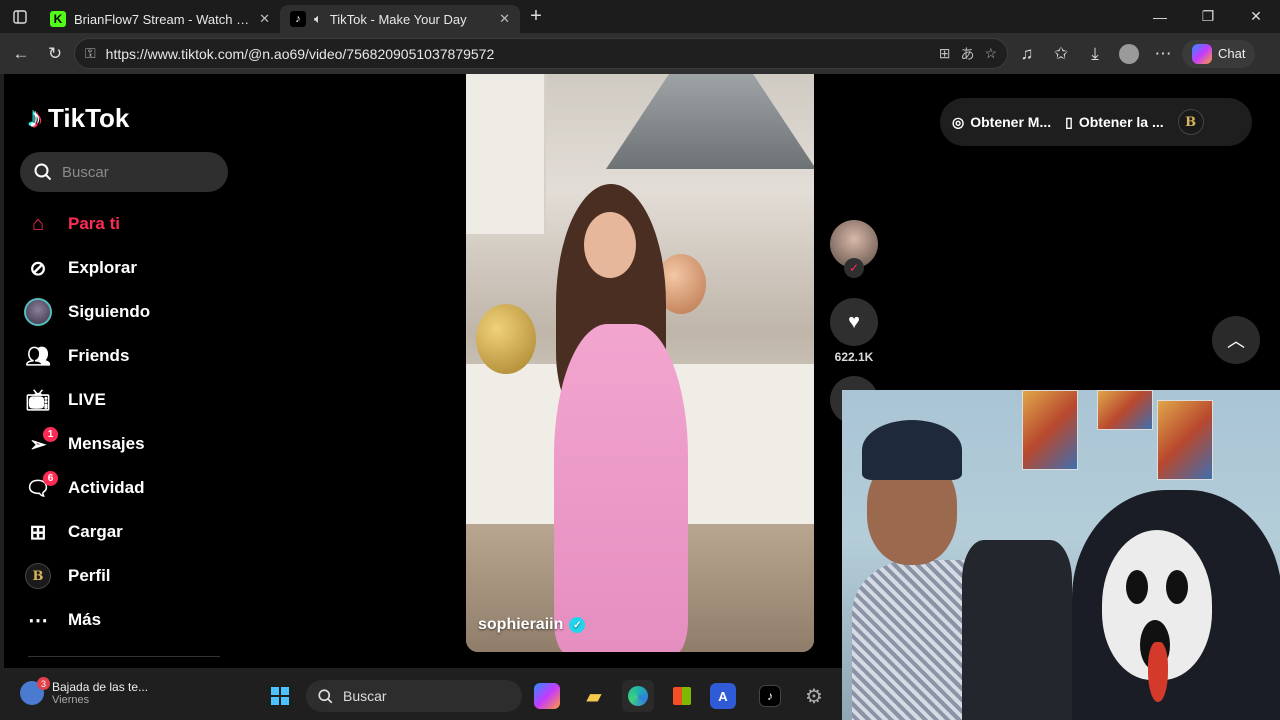 The width and height of the screenshot is (1280, 720). I want to click on chat-button: Chat, so click(1219, 53).